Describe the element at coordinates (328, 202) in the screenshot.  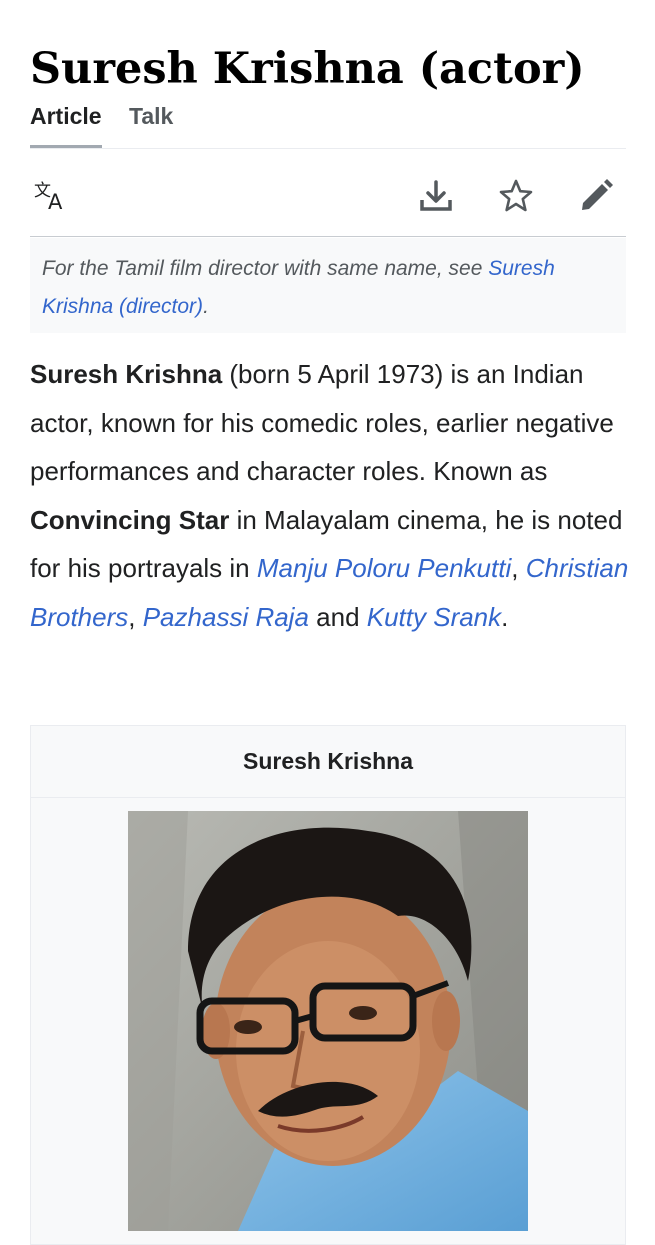
I see `page-actions-toolbar: 文 A` at that location.